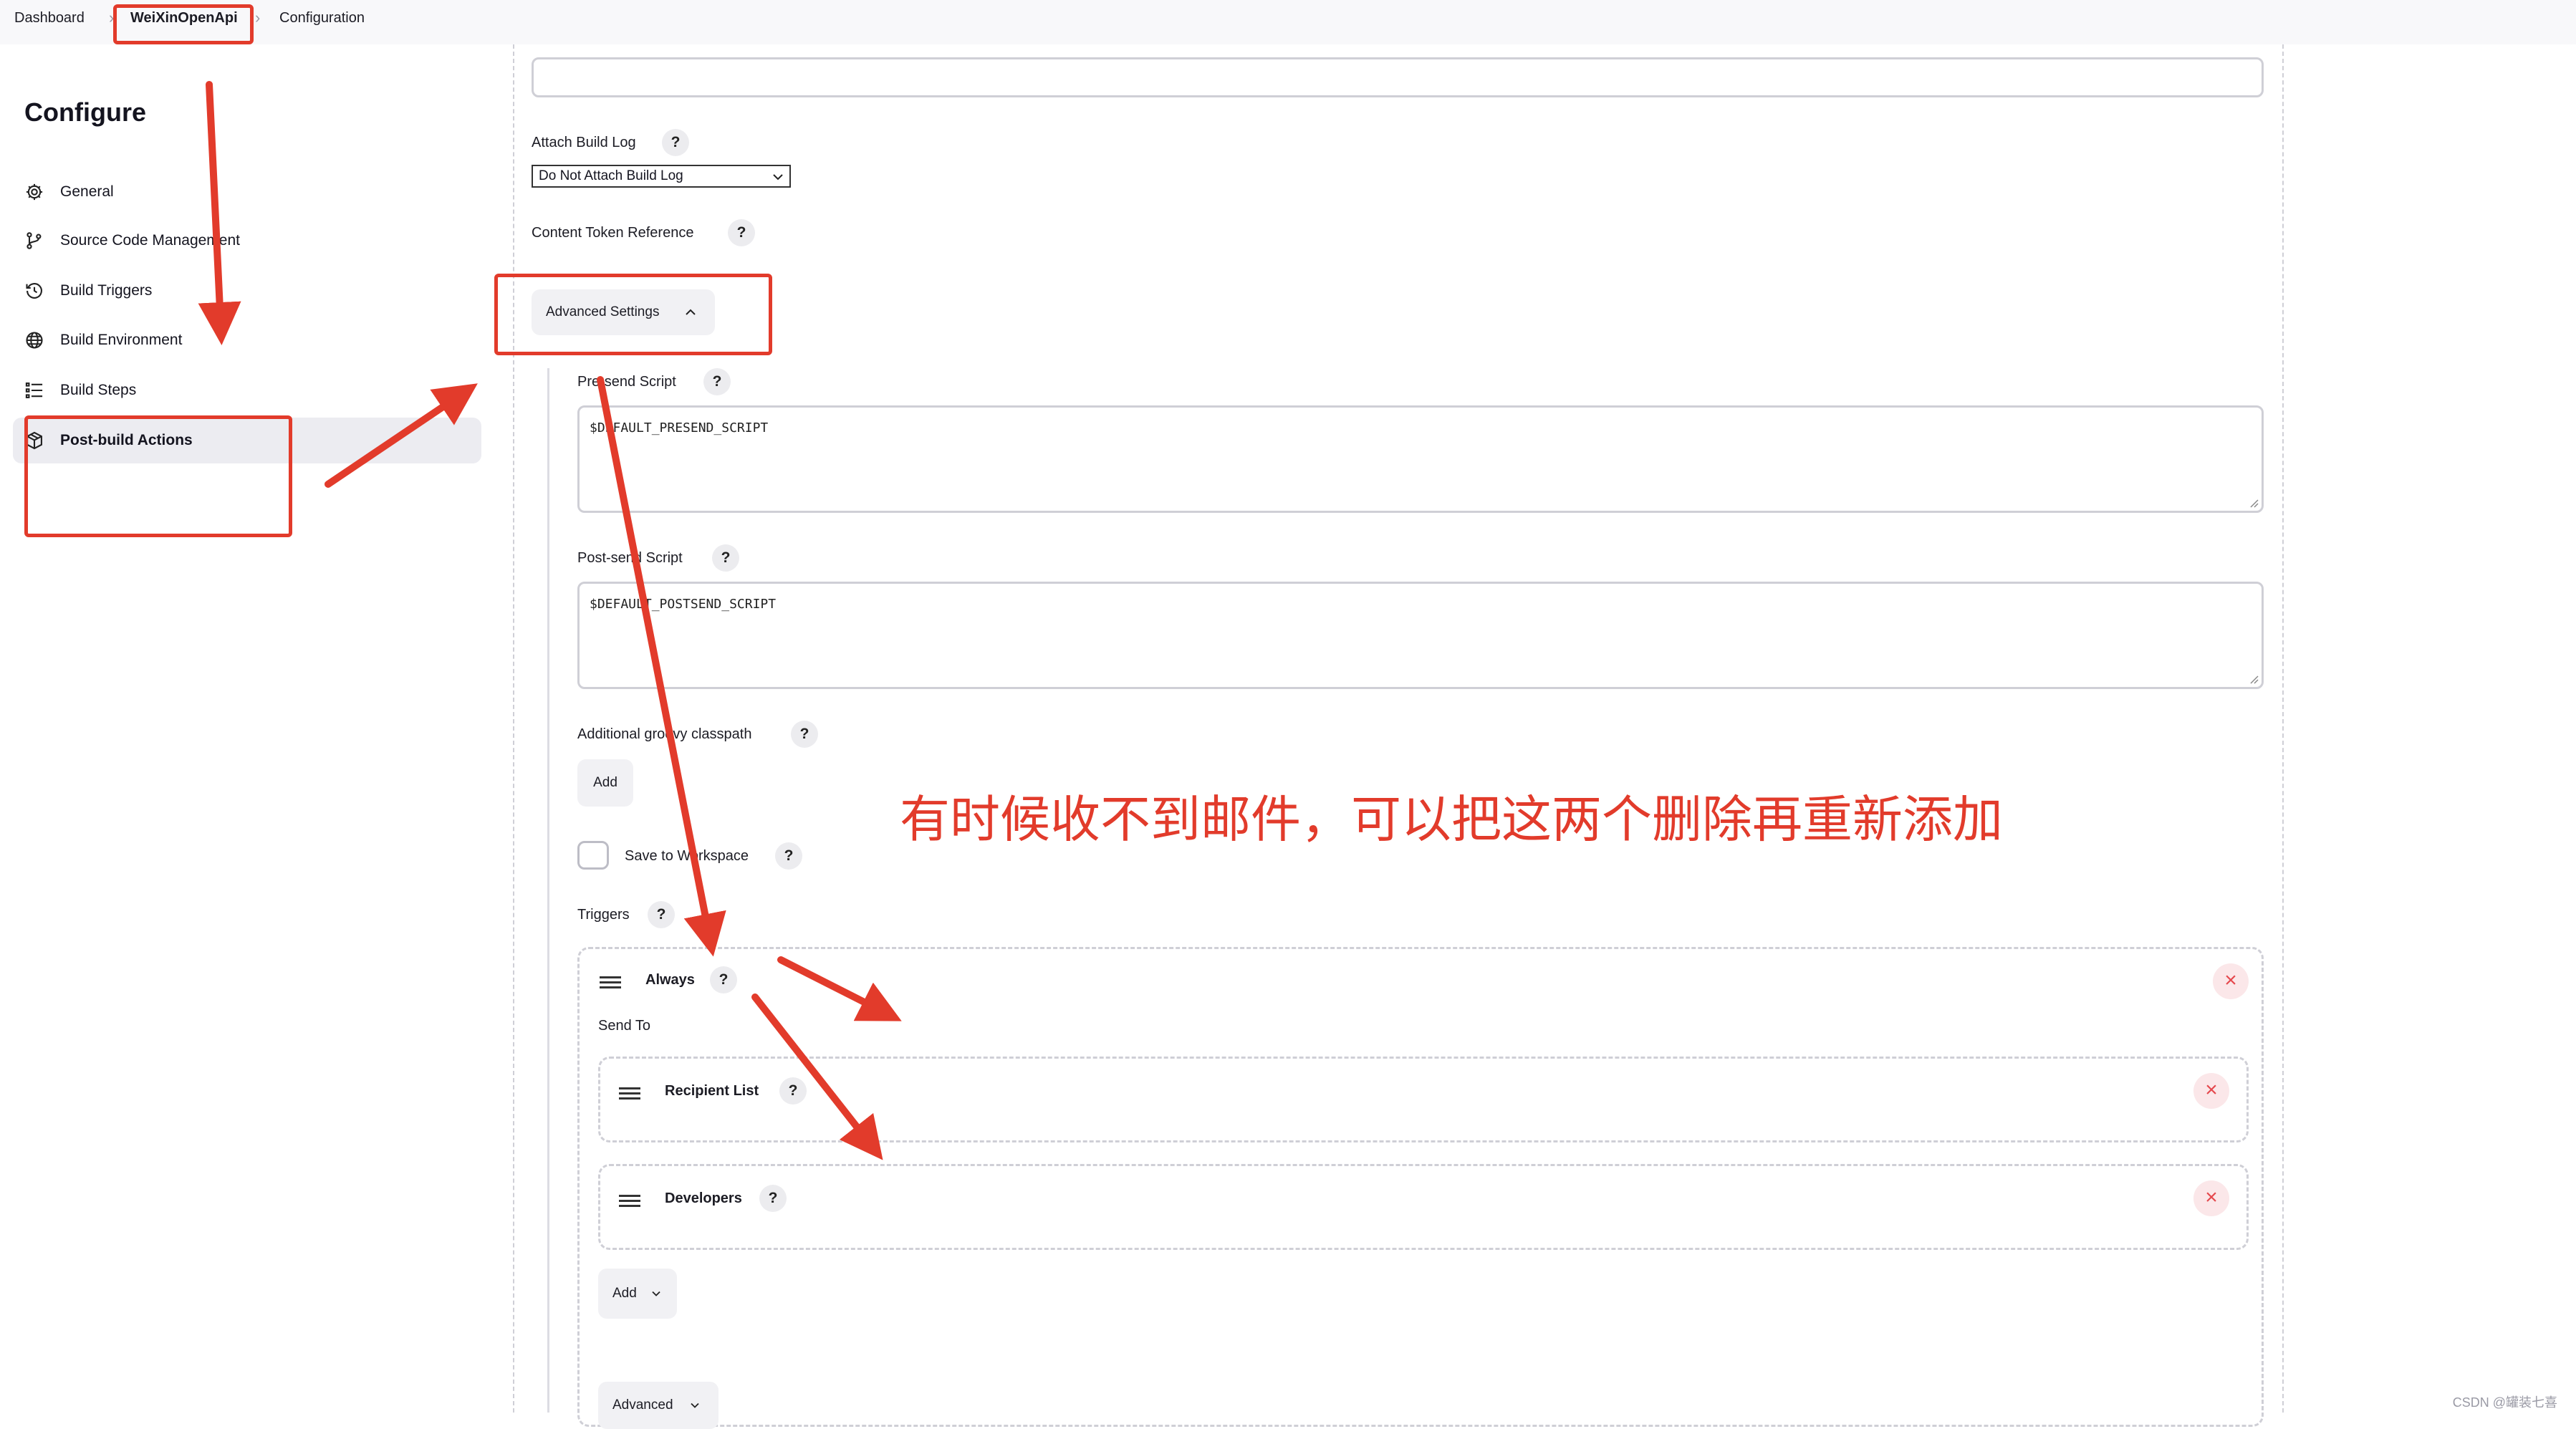 The width and height of the screenshot is (2576, 1429). Describe the element at coordinates (2211, 1198) in the screenshot. I see `remove-developers-close-icon: ×` at that location.